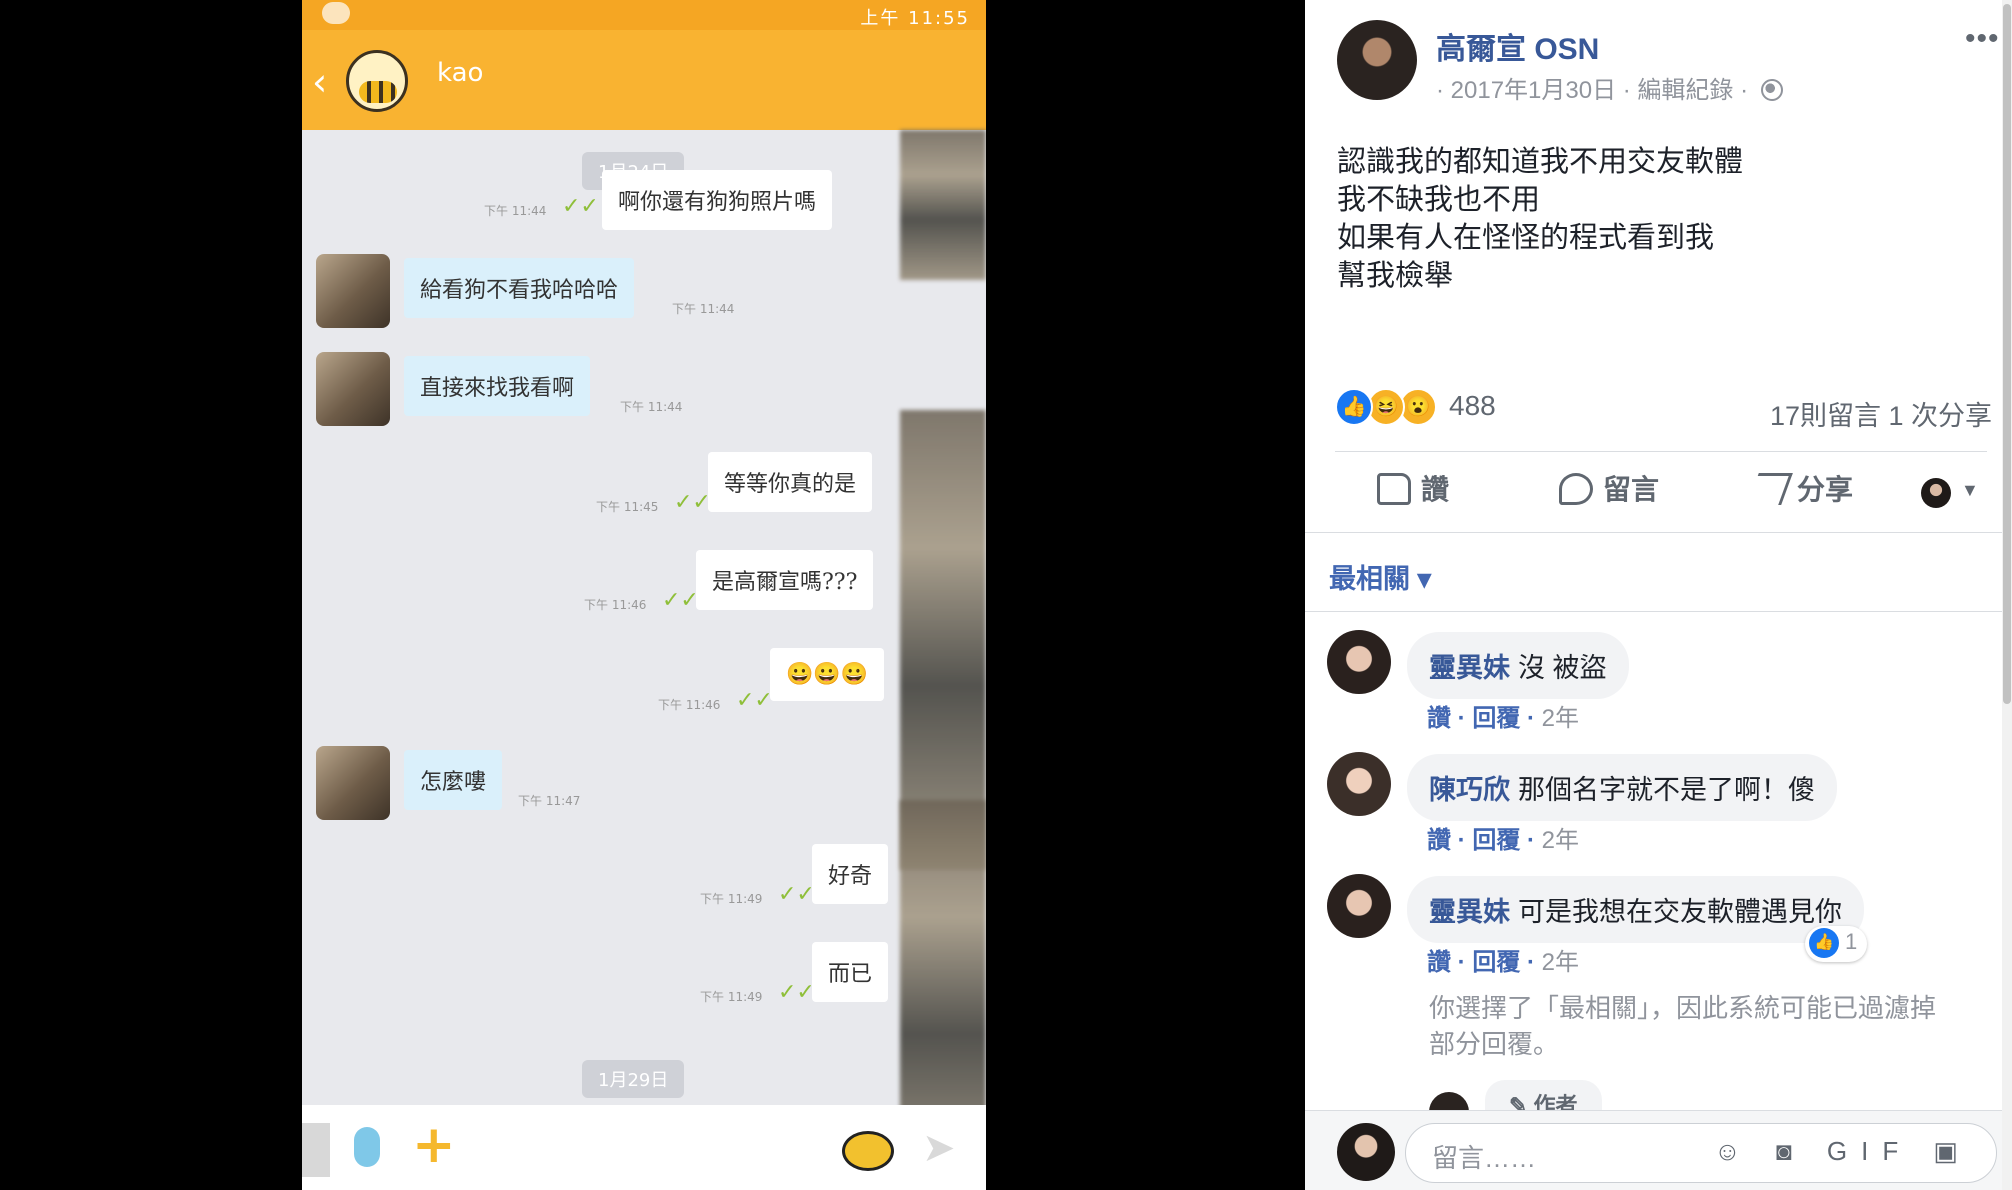 This screenshot has height=1190, width=2012. I want to click on author-avatar, so click(1377, 60).